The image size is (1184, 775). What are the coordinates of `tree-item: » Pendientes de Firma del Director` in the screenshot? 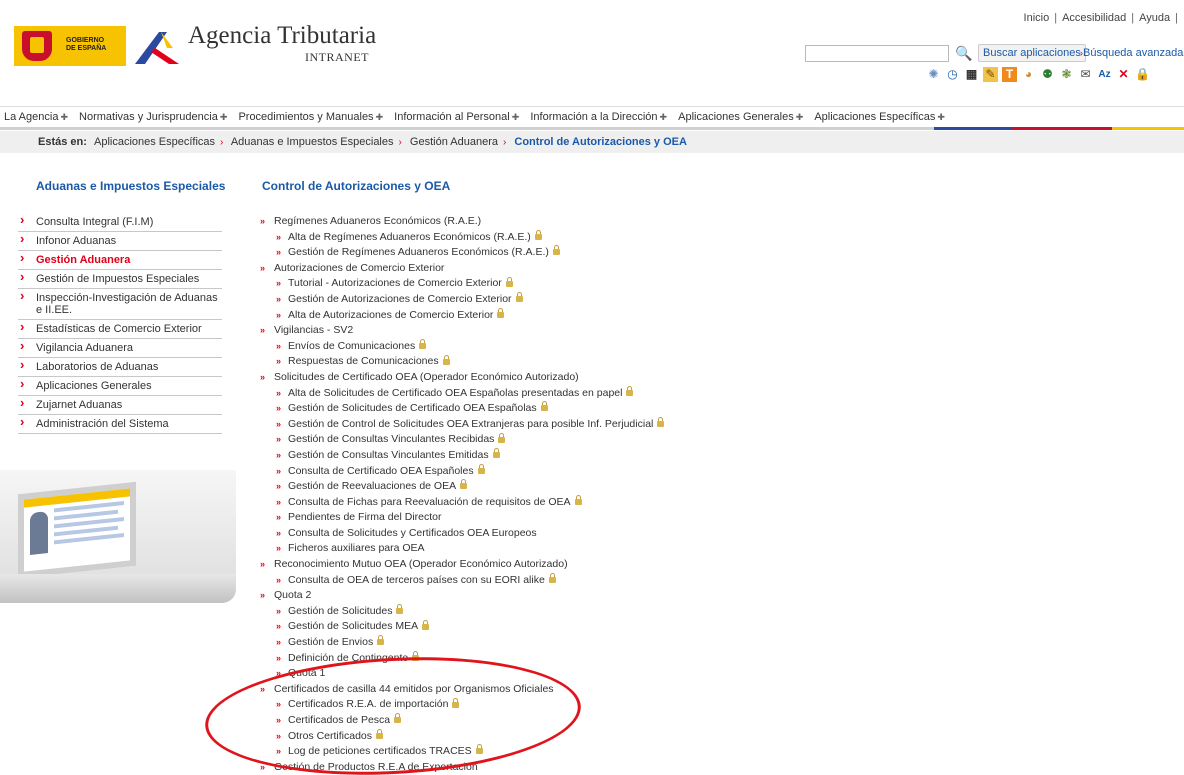 It's located at (510, 518).